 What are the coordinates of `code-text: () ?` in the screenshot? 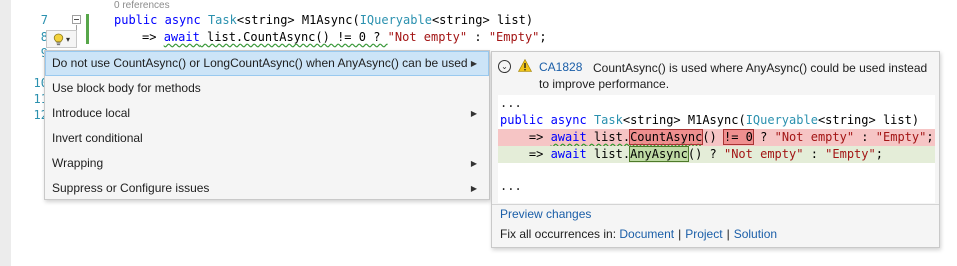 It's located at (705, 154).